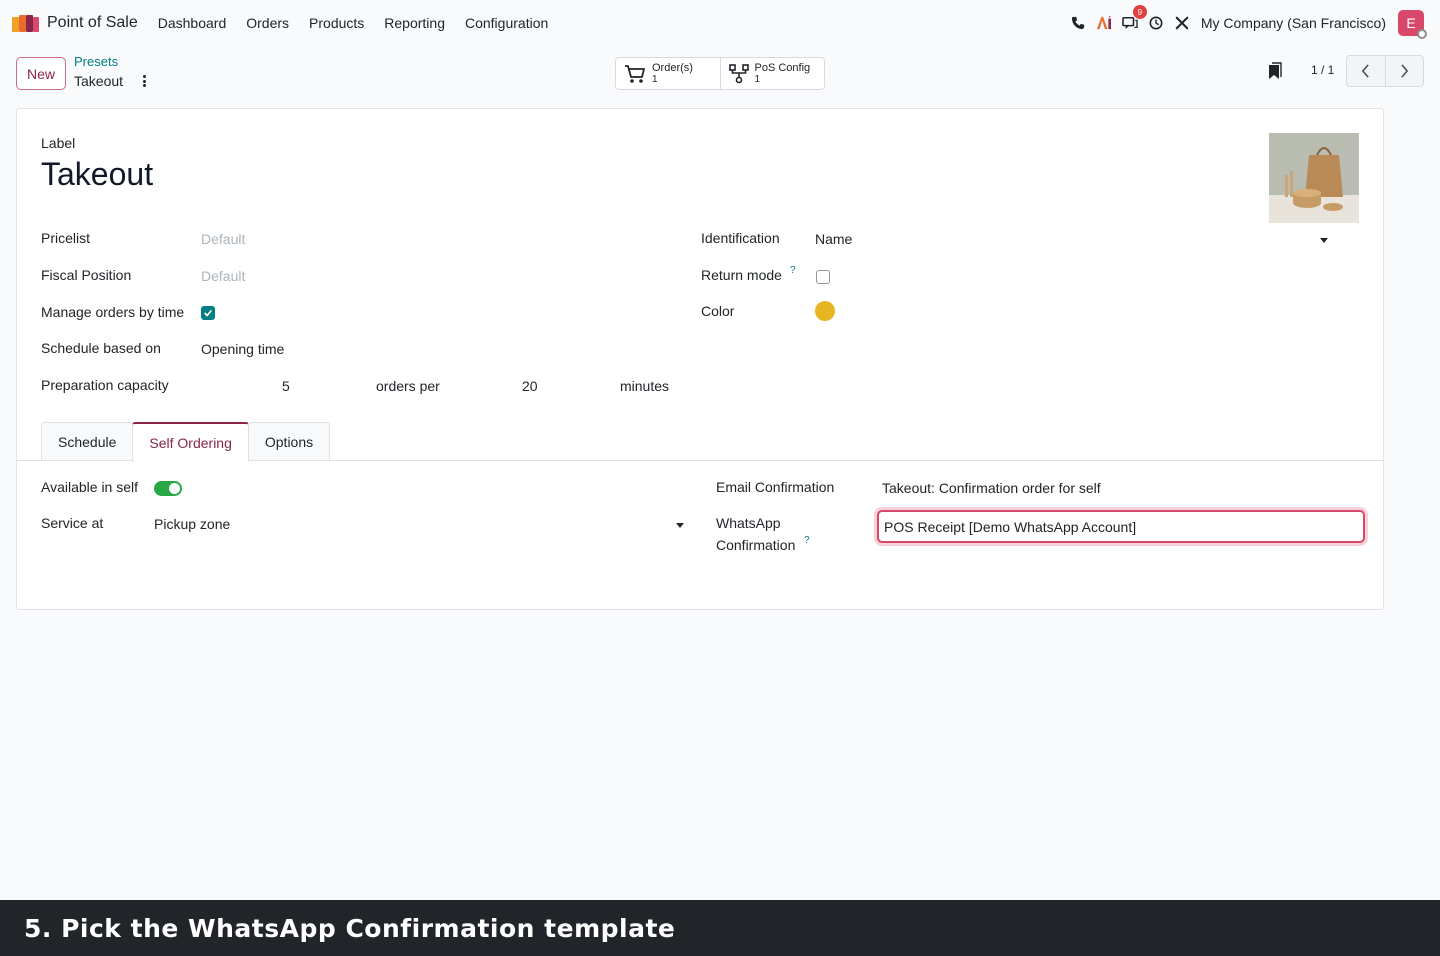 The height and width of the screenshot is (956, 1440). I want to click on label-caption: Label, so click(58, 143).